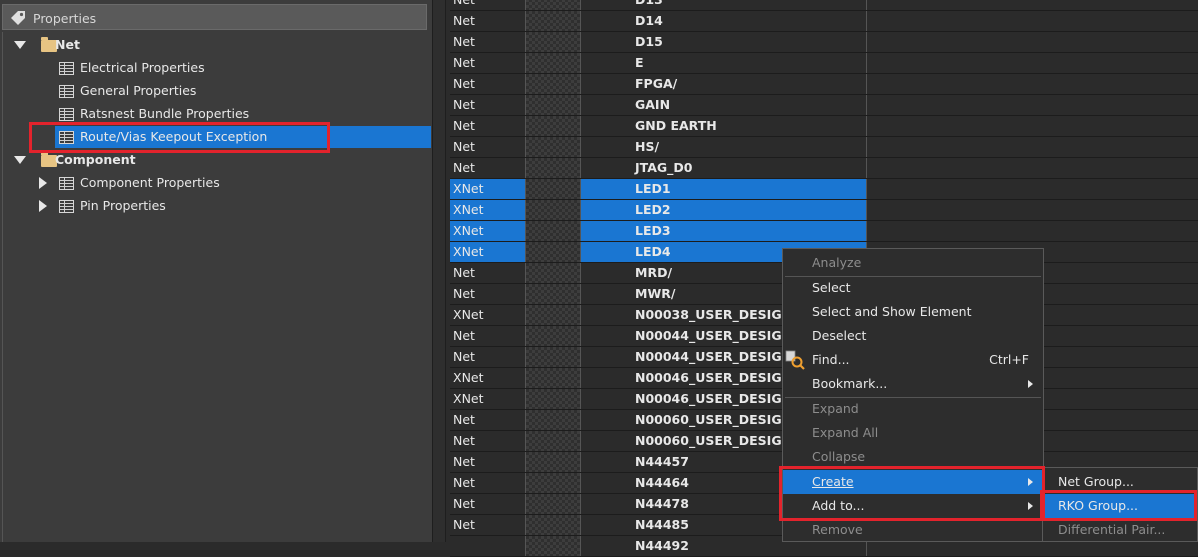  I want to click on menu-item-select: Select, so click(913, 288).